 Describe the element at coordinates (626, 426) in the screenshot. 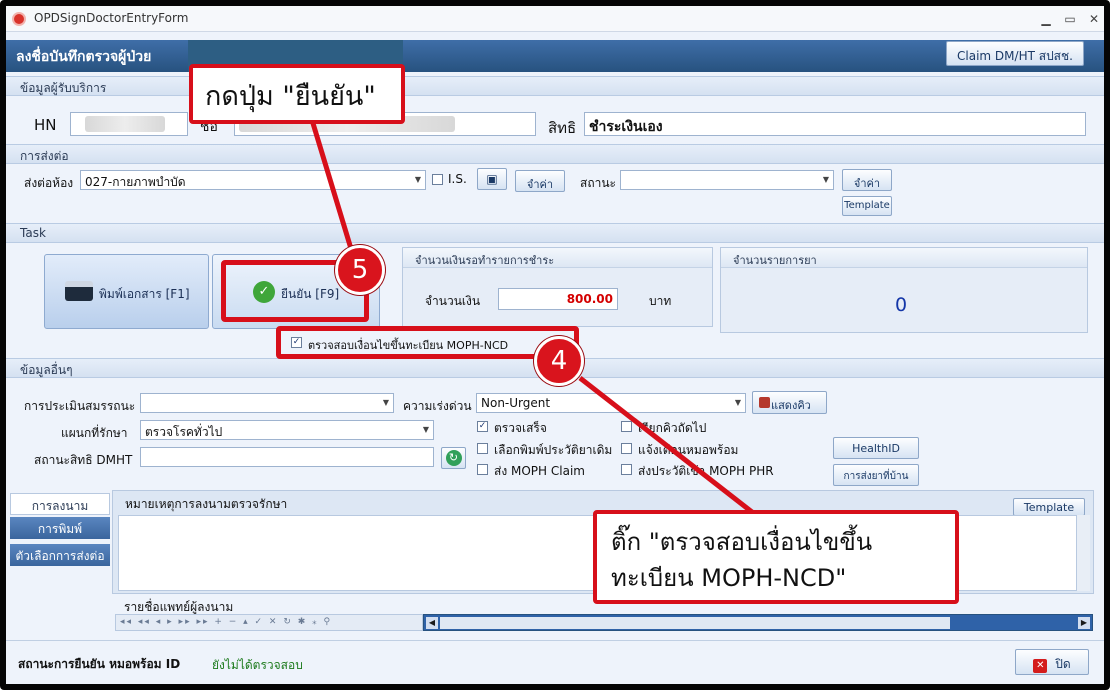

I see `call-next-queue-checkbox` at that location.